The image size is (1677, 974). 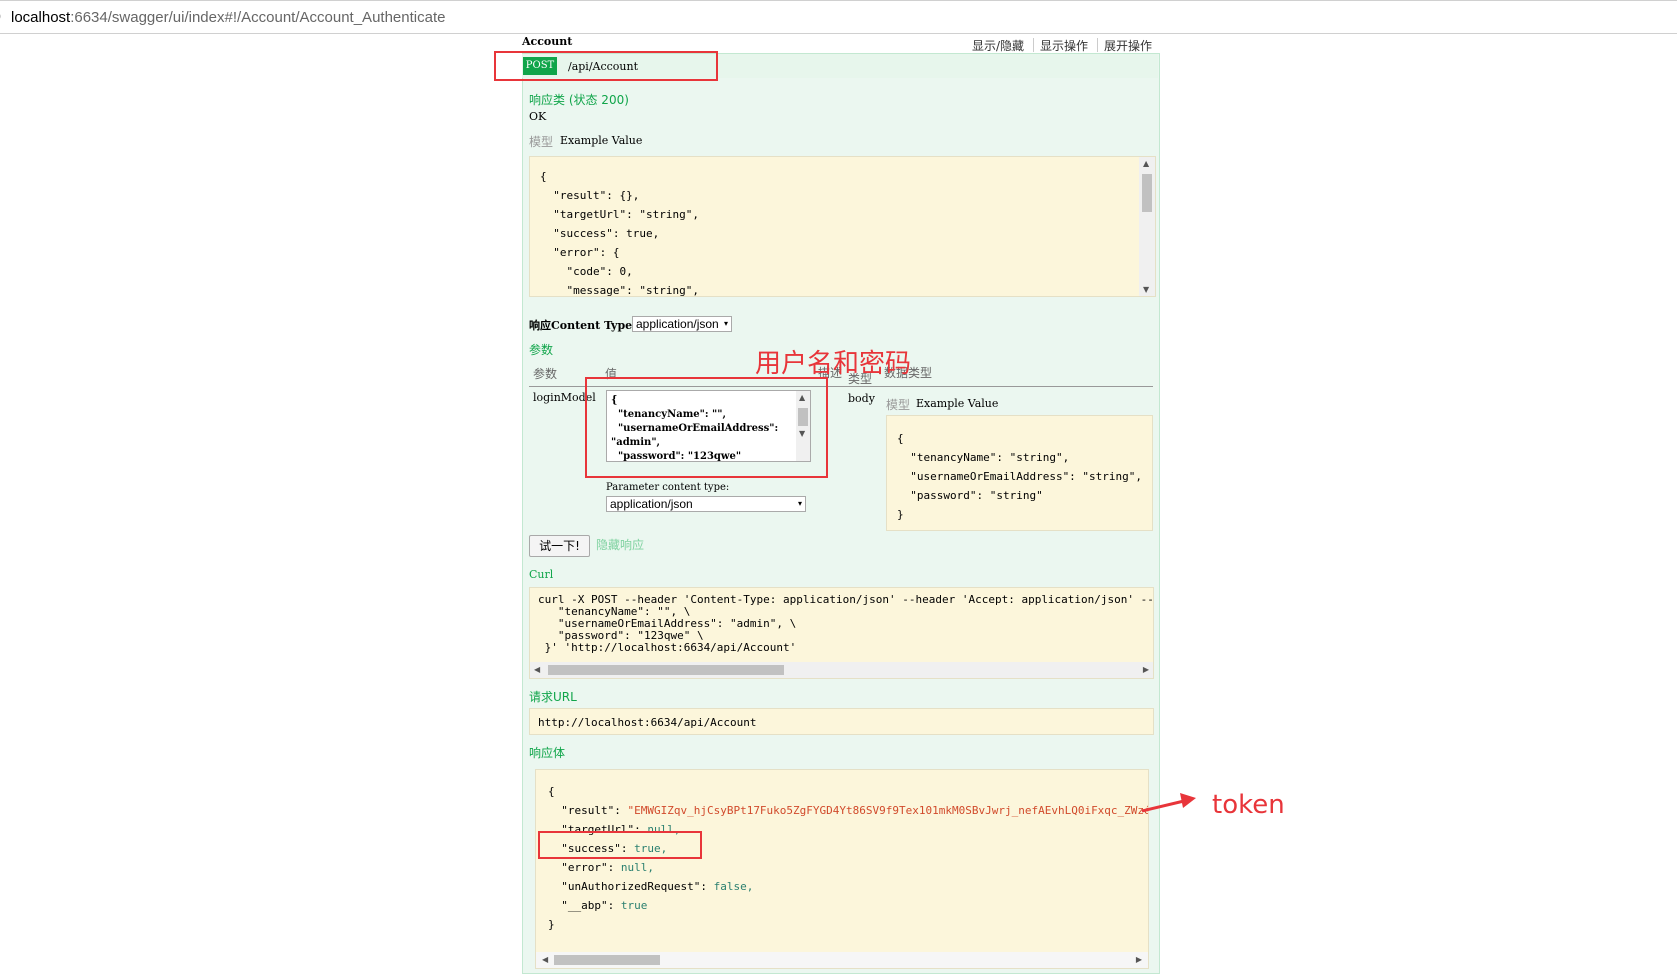 I want to click on json-value: null,, so click(x=637, y=867).